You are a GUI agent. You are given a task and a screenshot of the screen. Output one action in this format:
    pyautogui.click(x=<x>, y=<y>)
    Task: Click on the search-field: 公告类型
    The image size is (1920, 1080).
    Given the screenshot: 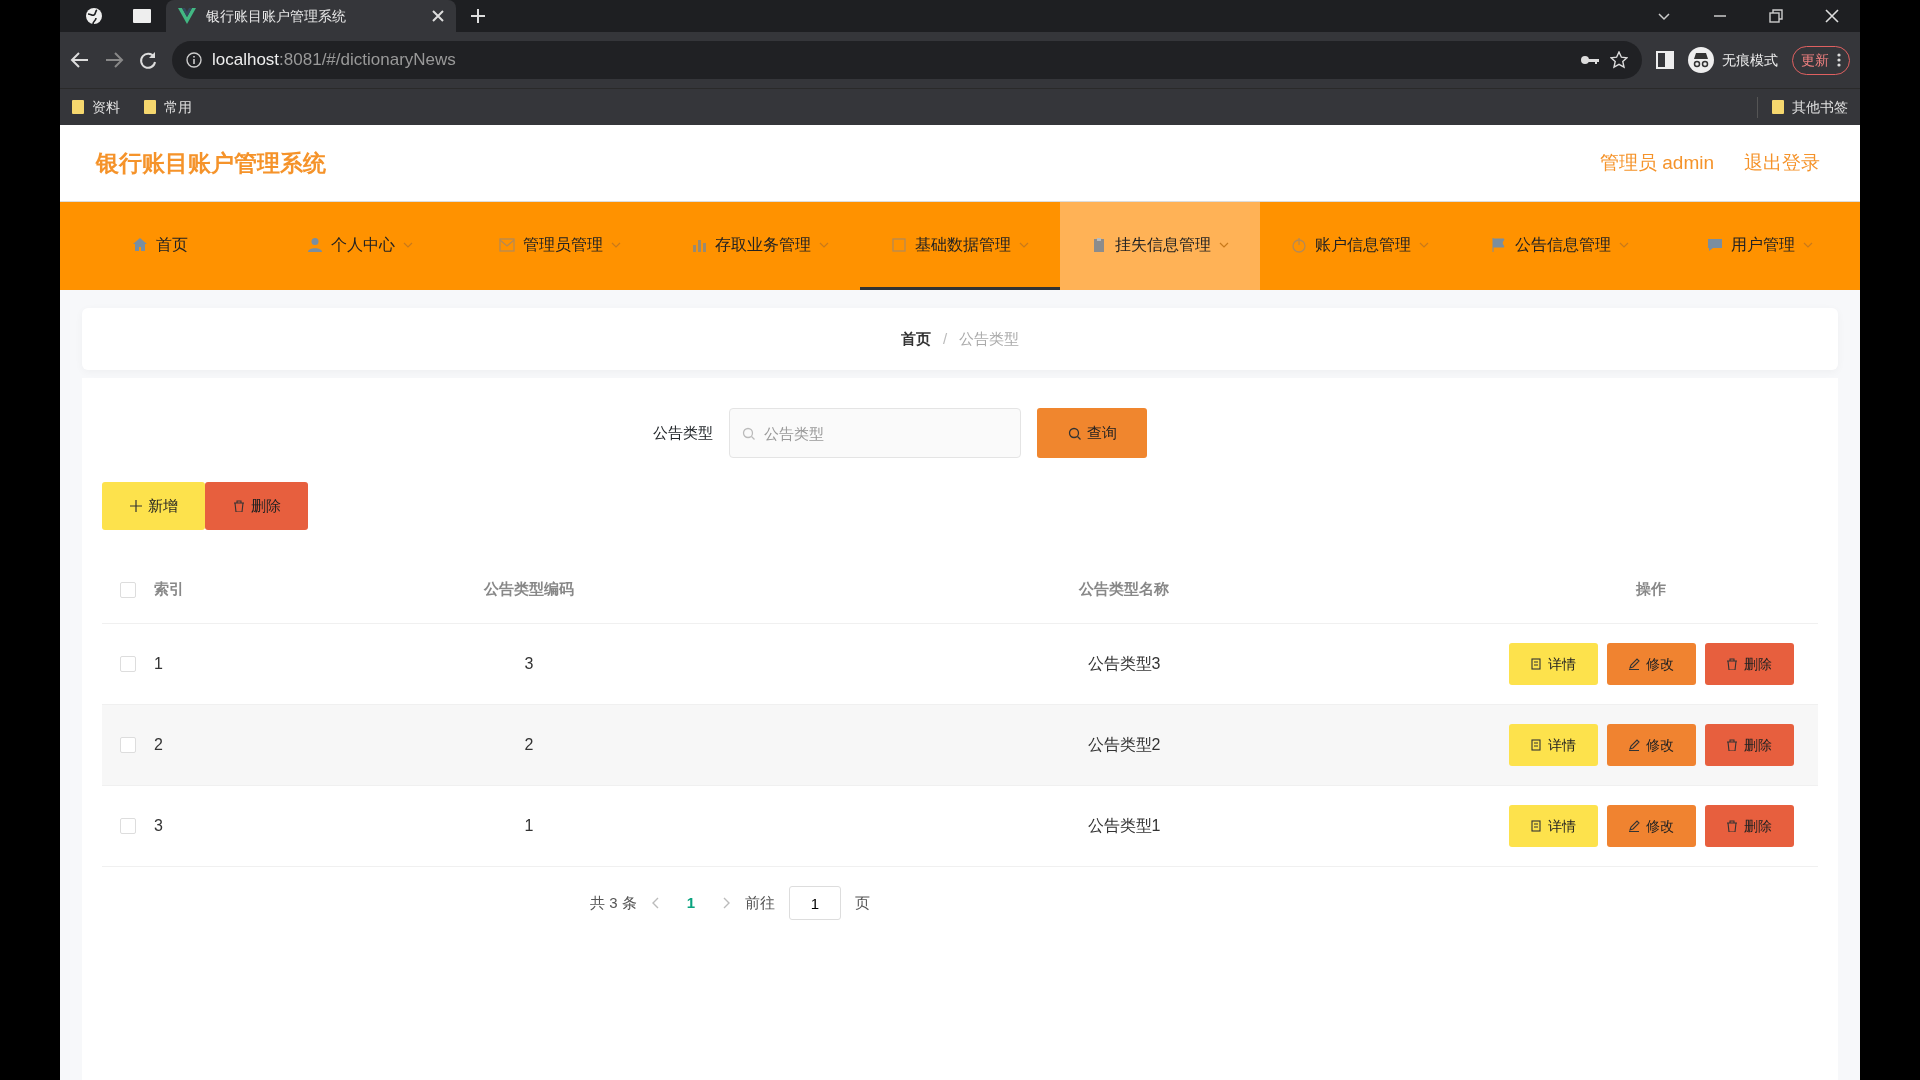 What is the action you would take?
    pyautogui.click(x=875, y=433)
    